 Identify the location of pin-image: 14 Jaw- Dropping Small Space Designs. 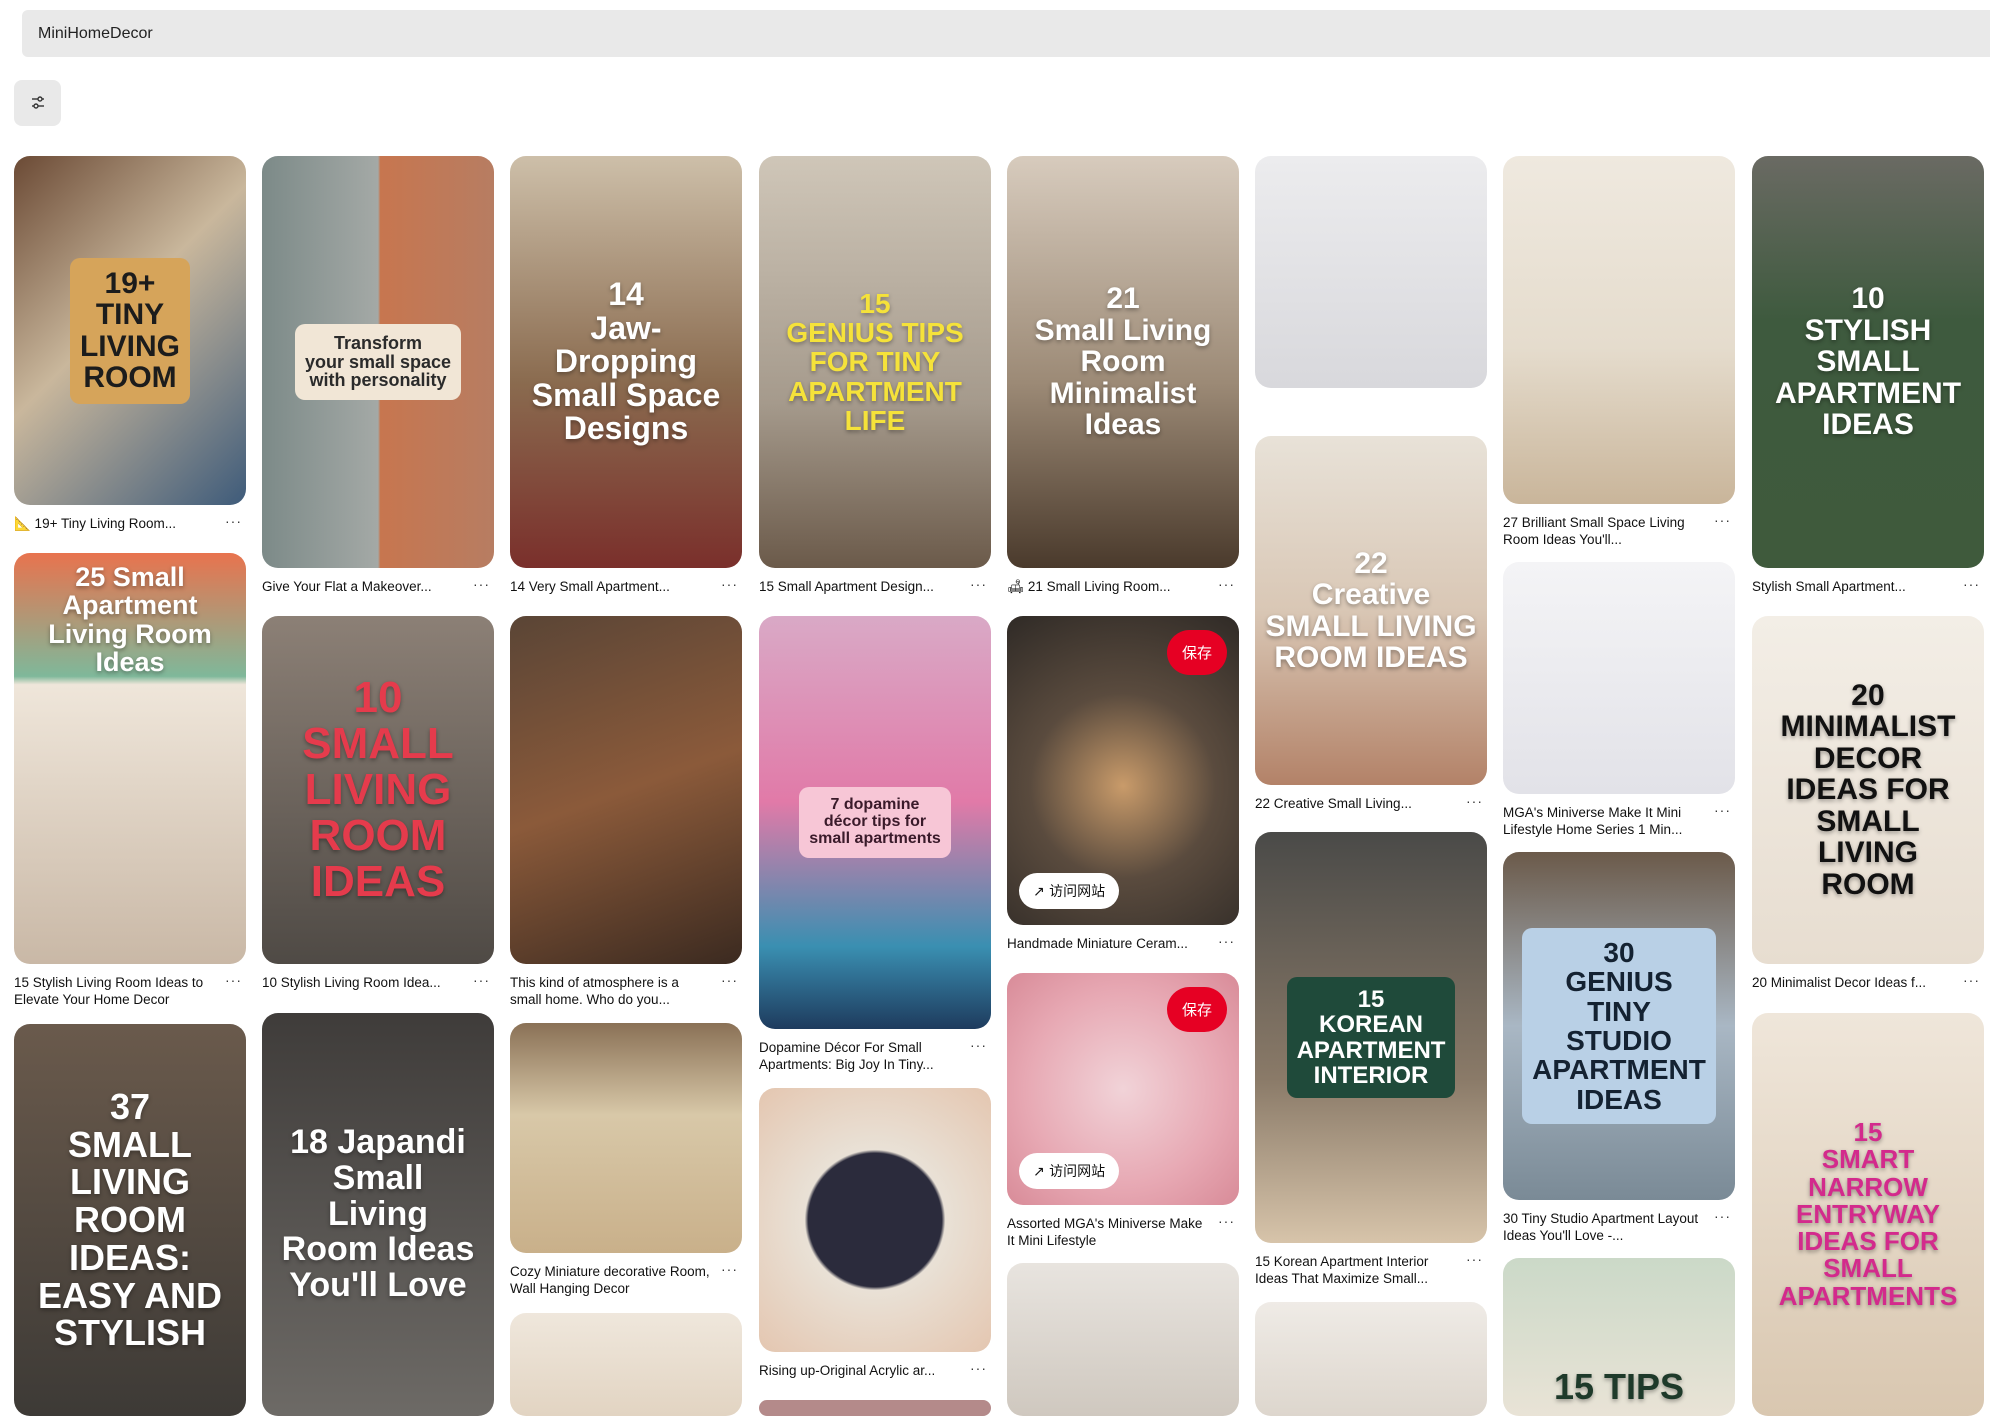
(626, 362).